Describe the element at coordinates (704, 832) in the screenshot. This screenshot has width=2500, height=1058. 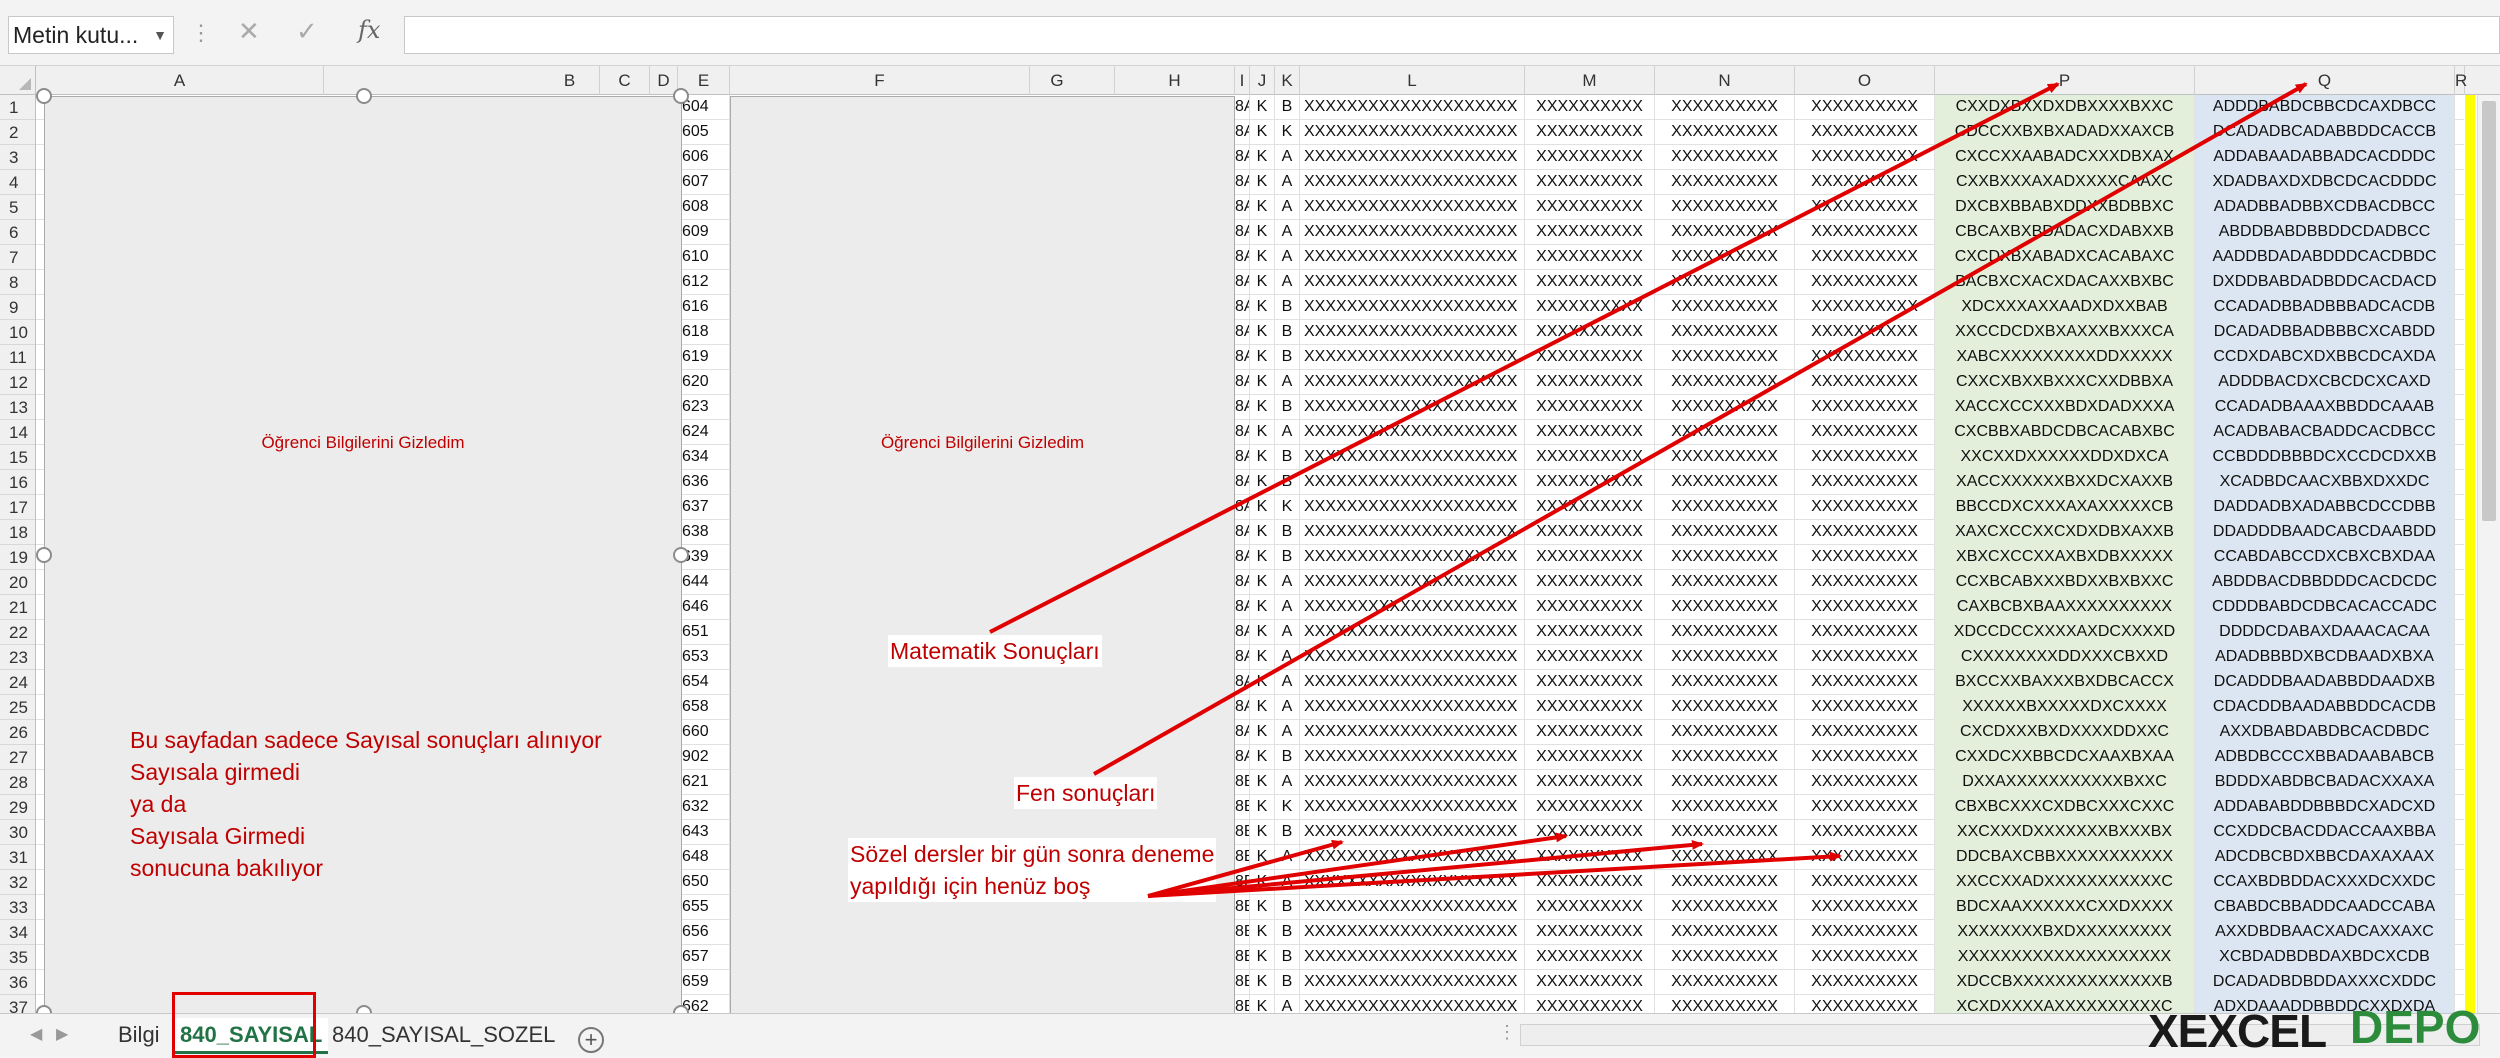
I see `cell-e: 643` at that location.